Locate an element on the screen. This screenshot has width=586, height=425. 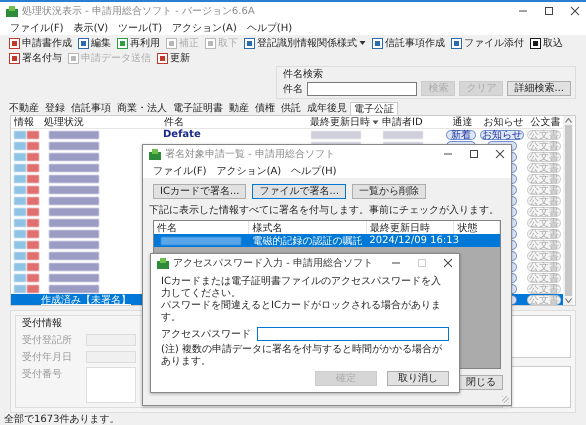
toolbar-button: ファイル添付 is located at coordinates (487, 43).